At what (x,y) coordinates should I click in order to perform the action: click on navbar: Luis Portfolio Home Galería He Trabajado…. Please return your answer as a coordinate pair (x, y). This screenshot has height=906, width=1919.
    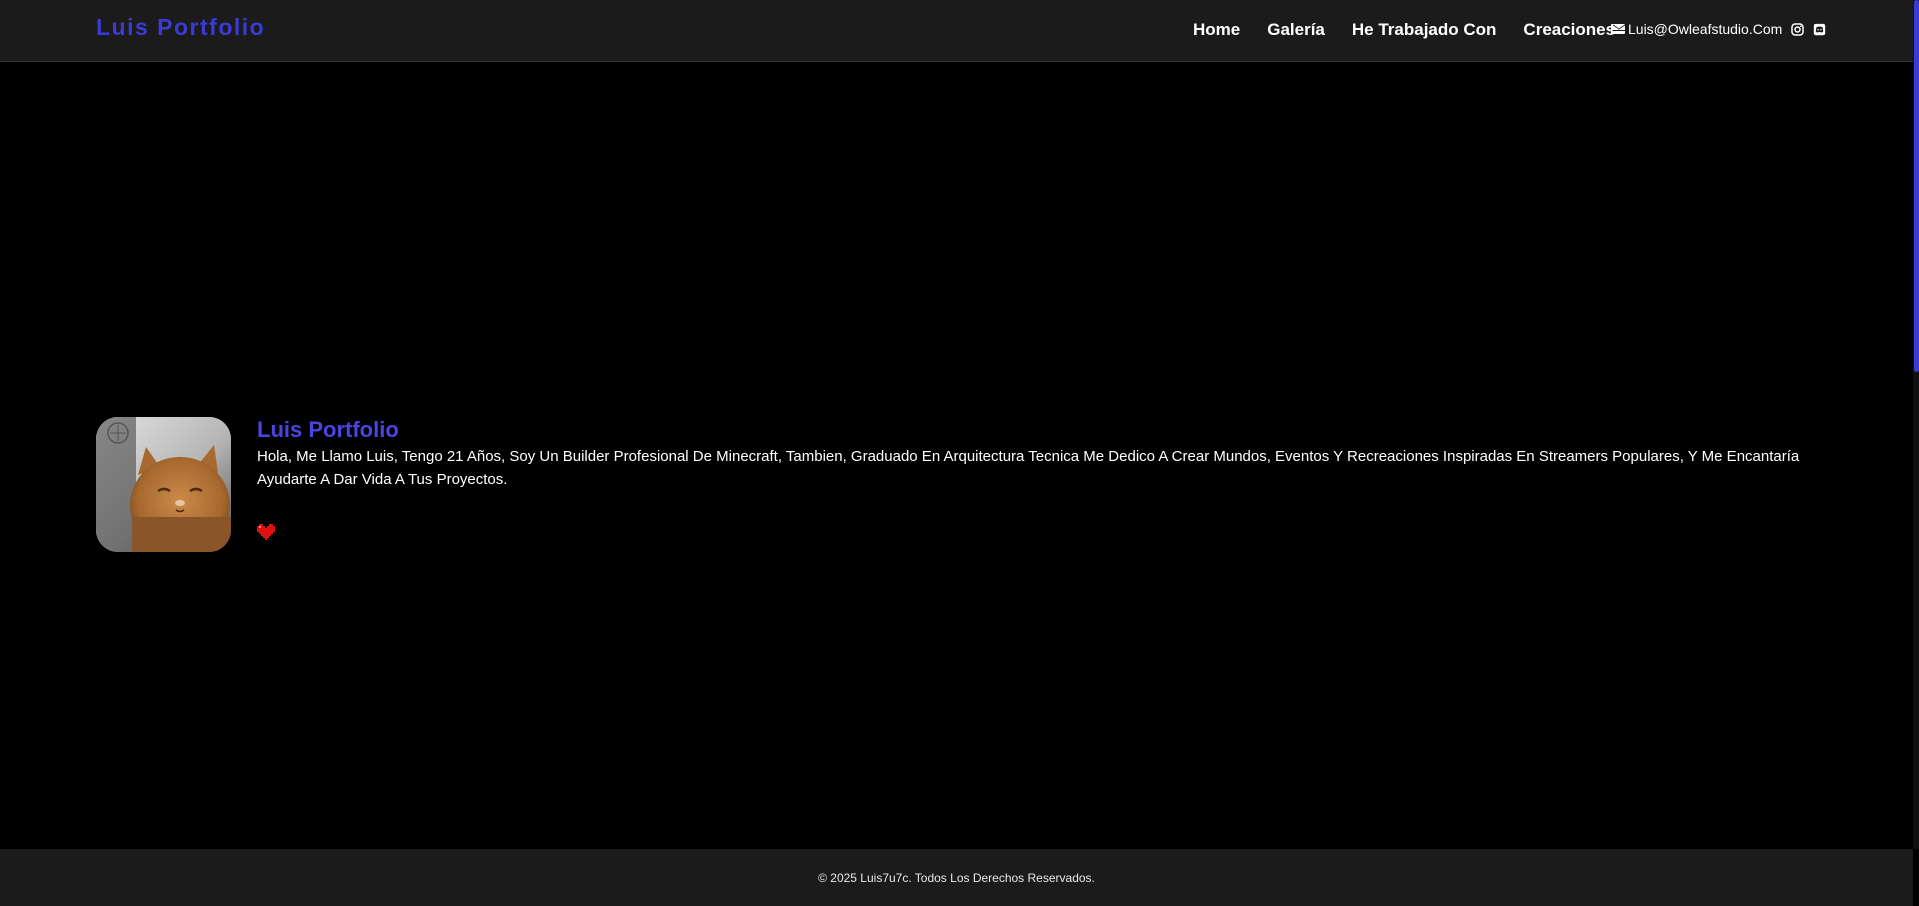
    Looking at the image, I should click on (956, 31).